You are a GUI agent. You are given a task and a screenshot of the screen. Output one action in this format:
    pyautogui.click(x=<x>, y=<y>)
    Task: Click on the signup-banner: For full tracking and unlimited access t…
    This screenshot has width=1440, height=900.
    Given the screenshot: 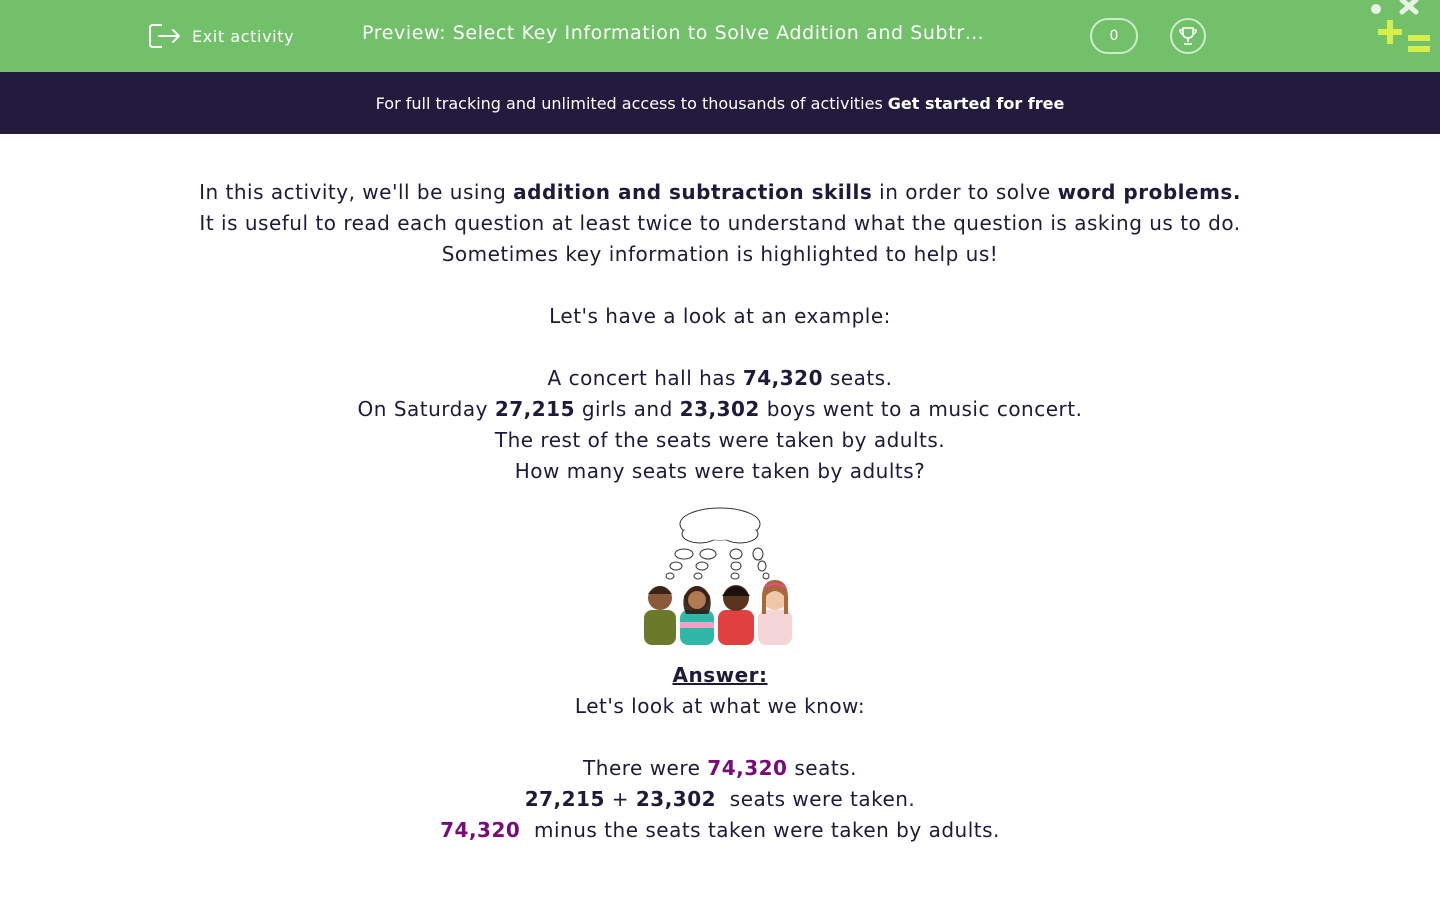 What is the action you would take?
    pyautogui.click(x=720, y=103)
    